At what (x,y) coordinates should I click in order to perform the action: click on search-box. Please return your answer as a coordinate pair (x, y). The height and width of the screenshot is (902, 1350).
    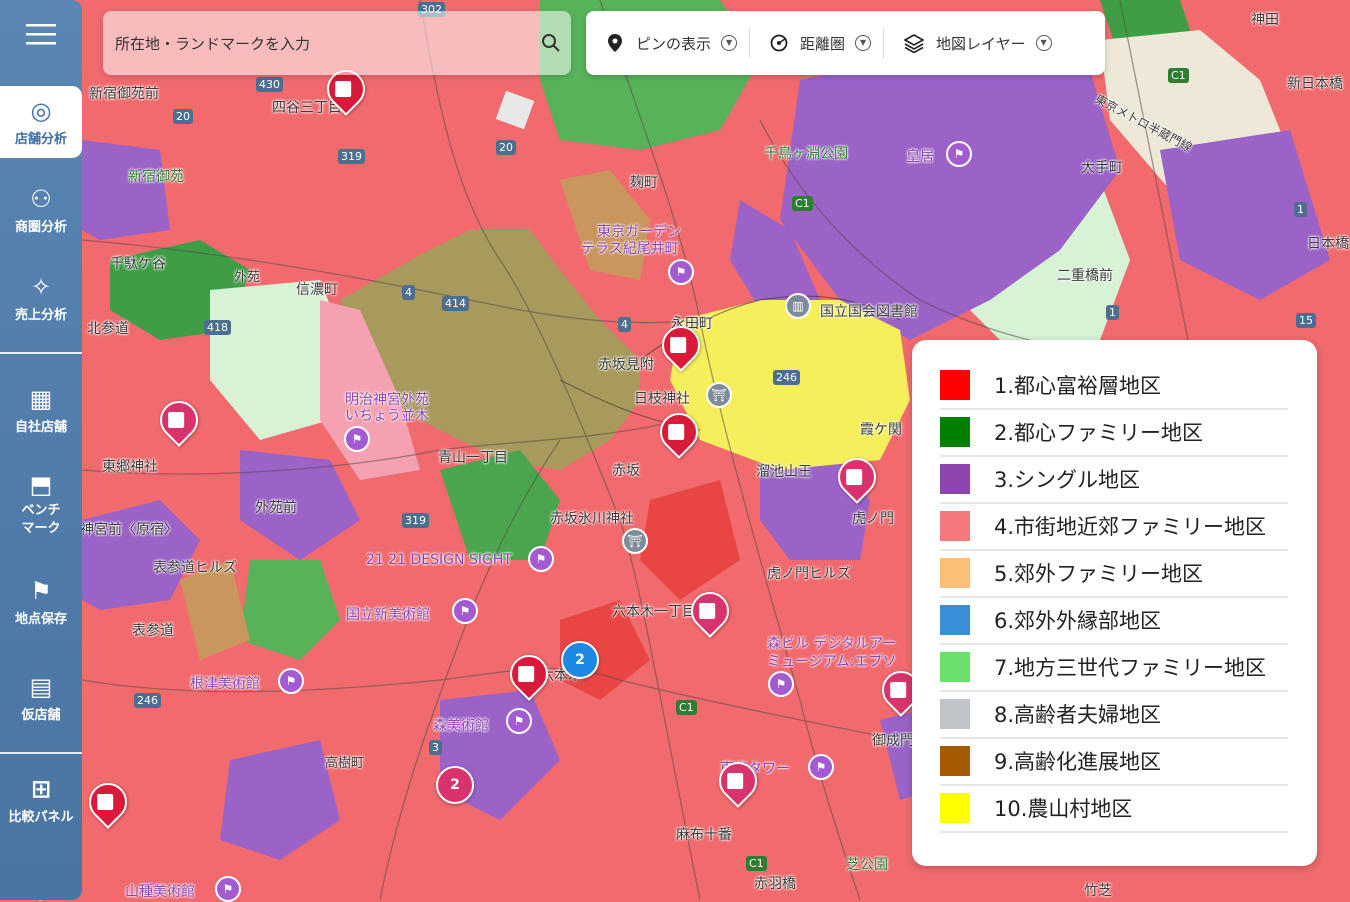
    Looking at the image, I should click on (337, 43).